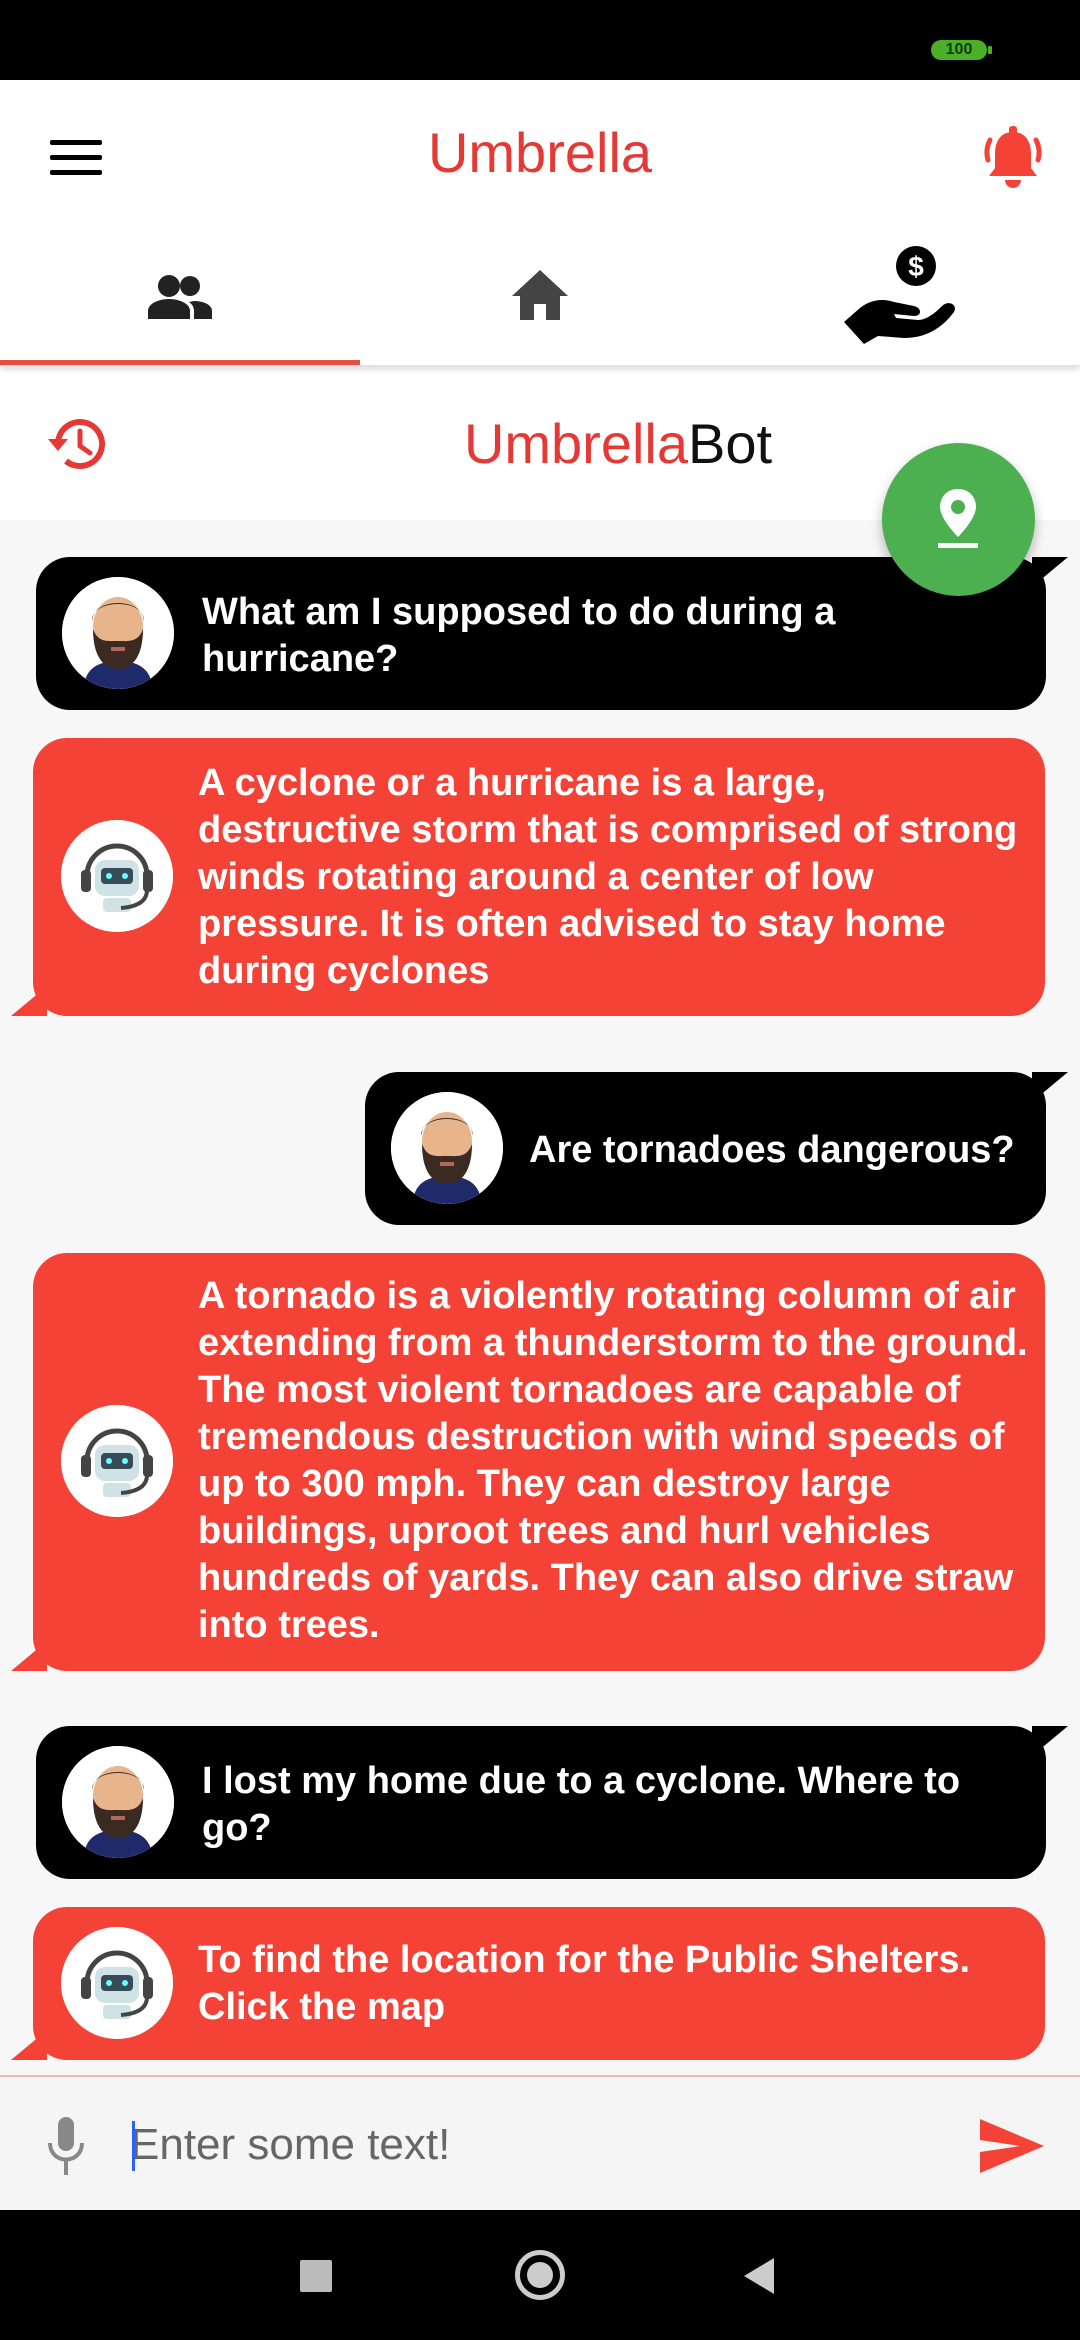 The width and height of the screenshot is (1080, 2340). I want to click on recent-apps-button, so click(316, 2276).